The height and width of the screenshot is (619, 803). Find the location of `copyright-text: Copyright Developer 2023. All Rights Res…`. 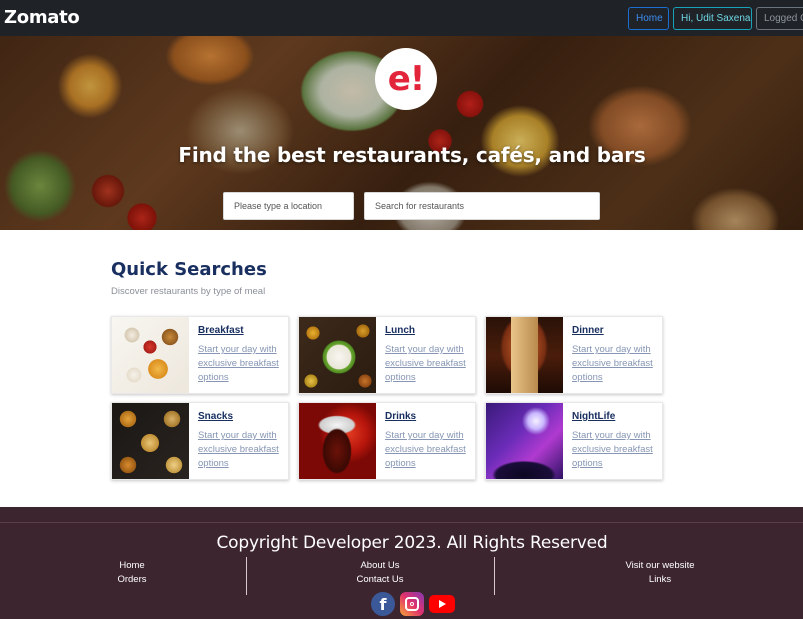

copyright-text: Copyright Developer 2023. All Rights Res… is located at coordinates (412, 543).